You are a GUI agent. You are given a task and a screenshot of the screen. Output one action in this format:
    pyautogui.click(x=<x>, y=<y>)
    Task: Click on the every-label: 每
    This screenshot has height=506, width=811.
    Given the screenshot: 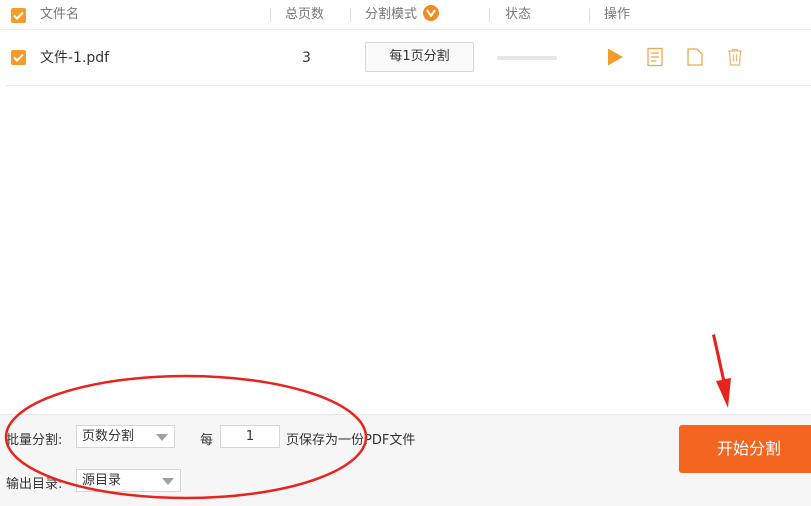 What is the action you would take?
    pyautogui.click(x=207, y=440)
    